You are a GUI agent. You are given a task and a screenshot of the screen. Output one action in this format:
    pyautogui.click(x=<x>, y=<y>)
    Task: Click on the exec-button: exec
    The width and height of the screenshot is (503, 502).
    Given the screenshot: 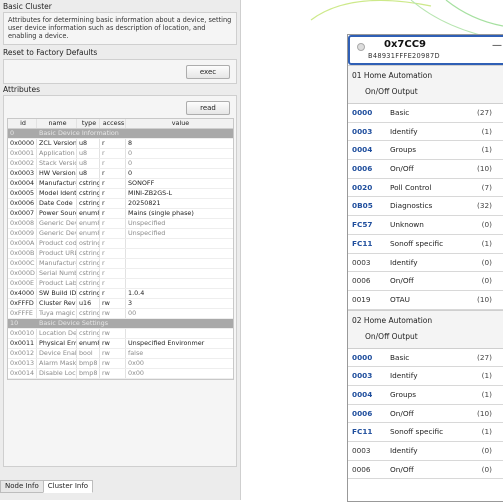 What is the action you would take?
    pyautogui.click(x=208, y=72)
    